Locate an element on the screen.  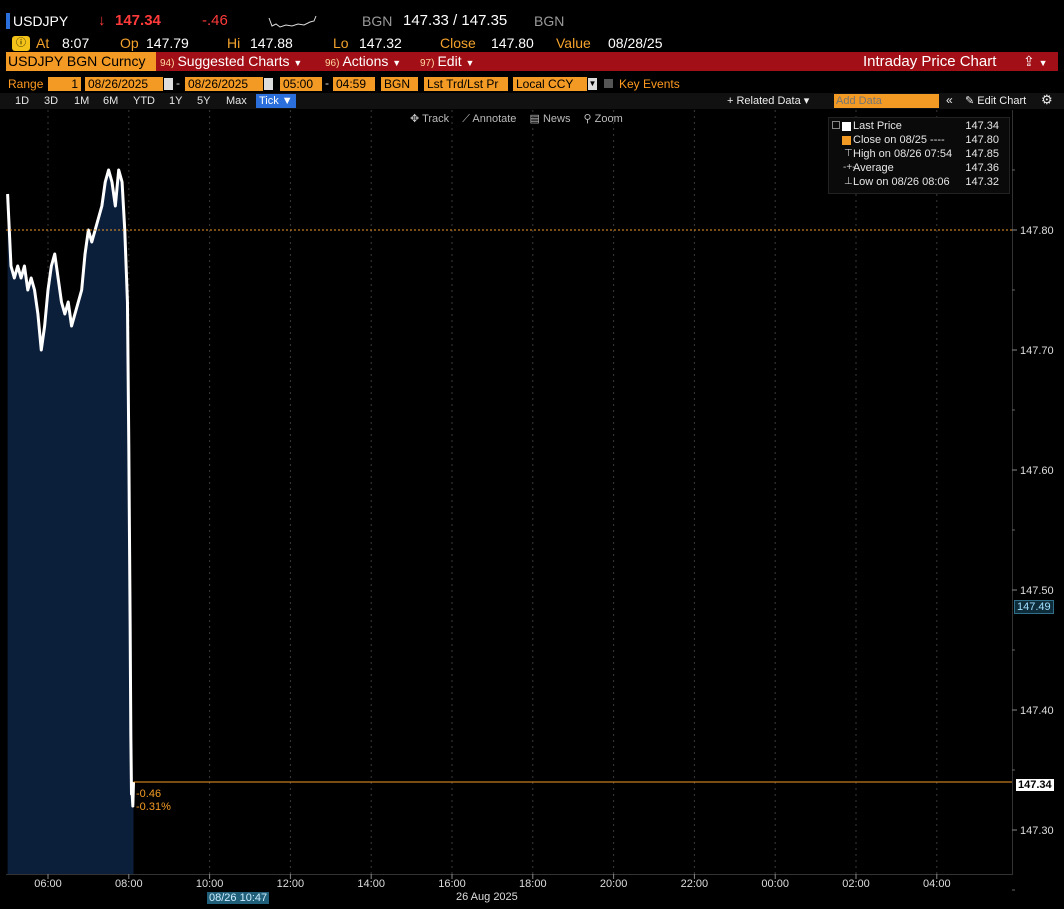
timeframe-max: Max is located at coordinates (236, 101).